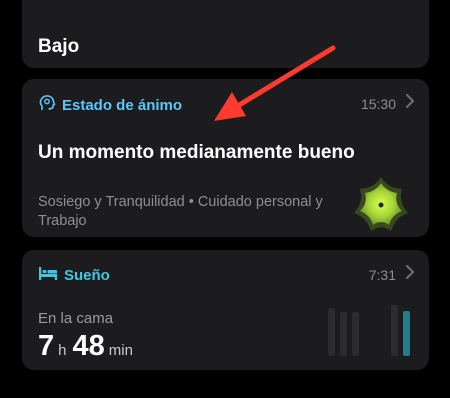  I want to click on sleep-hours-unit: h, so click(62, 350).